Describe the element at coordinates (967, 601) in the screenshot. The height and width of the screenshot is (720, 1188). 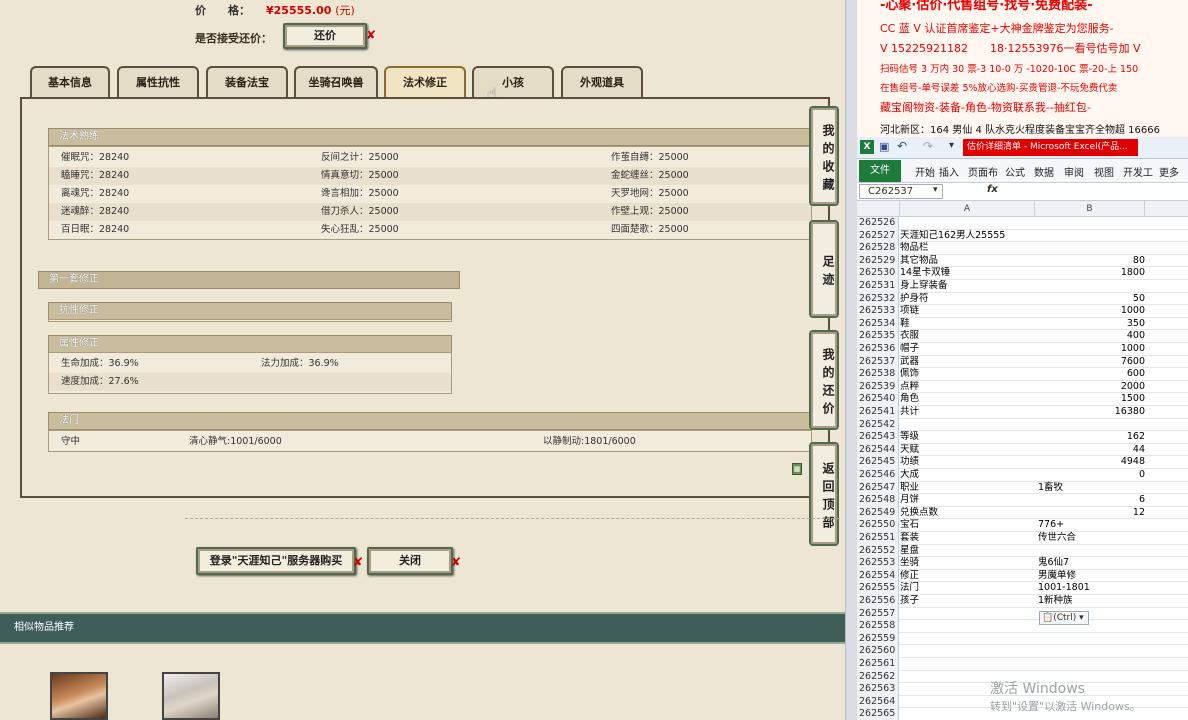
I see `cell-a: 孩子` at that location.